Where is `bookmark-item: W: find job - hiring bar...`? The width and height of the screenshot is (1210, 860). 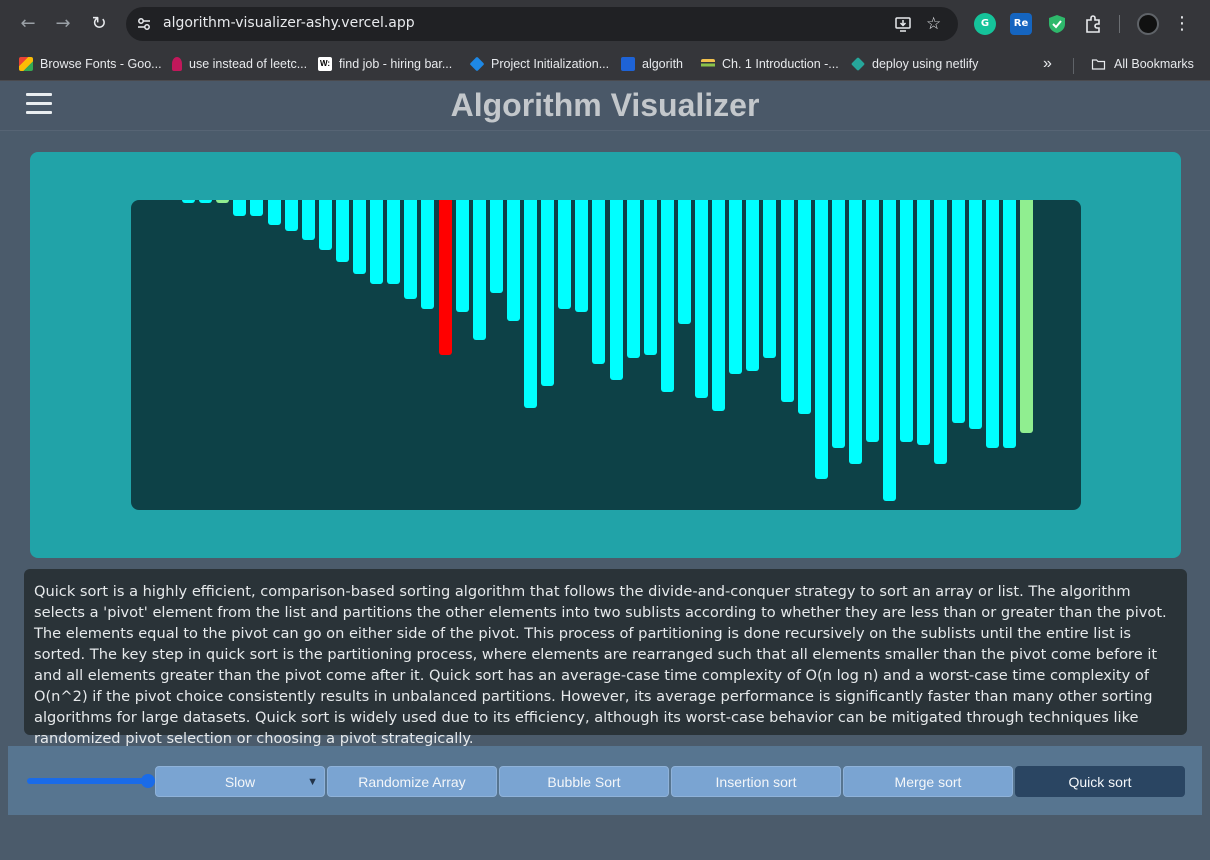 bookmark-item: W: find job - hiring bar... is located at coordinates (385, 64).